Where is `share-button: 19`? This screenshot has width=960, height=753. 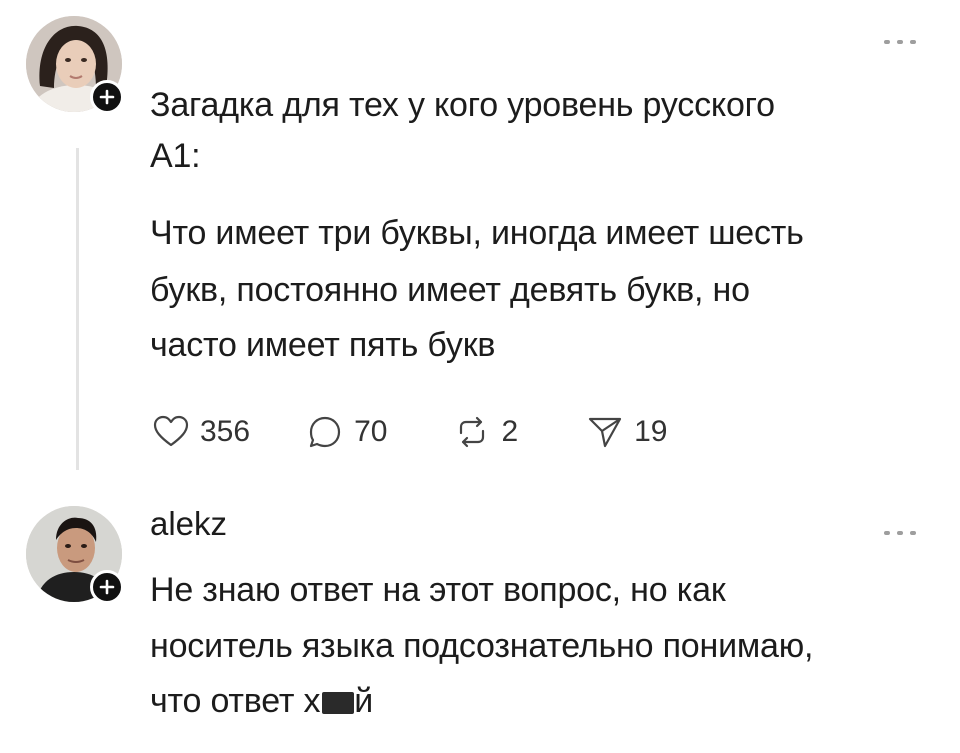
share-button: 19 is located at coordinates (627, 432).